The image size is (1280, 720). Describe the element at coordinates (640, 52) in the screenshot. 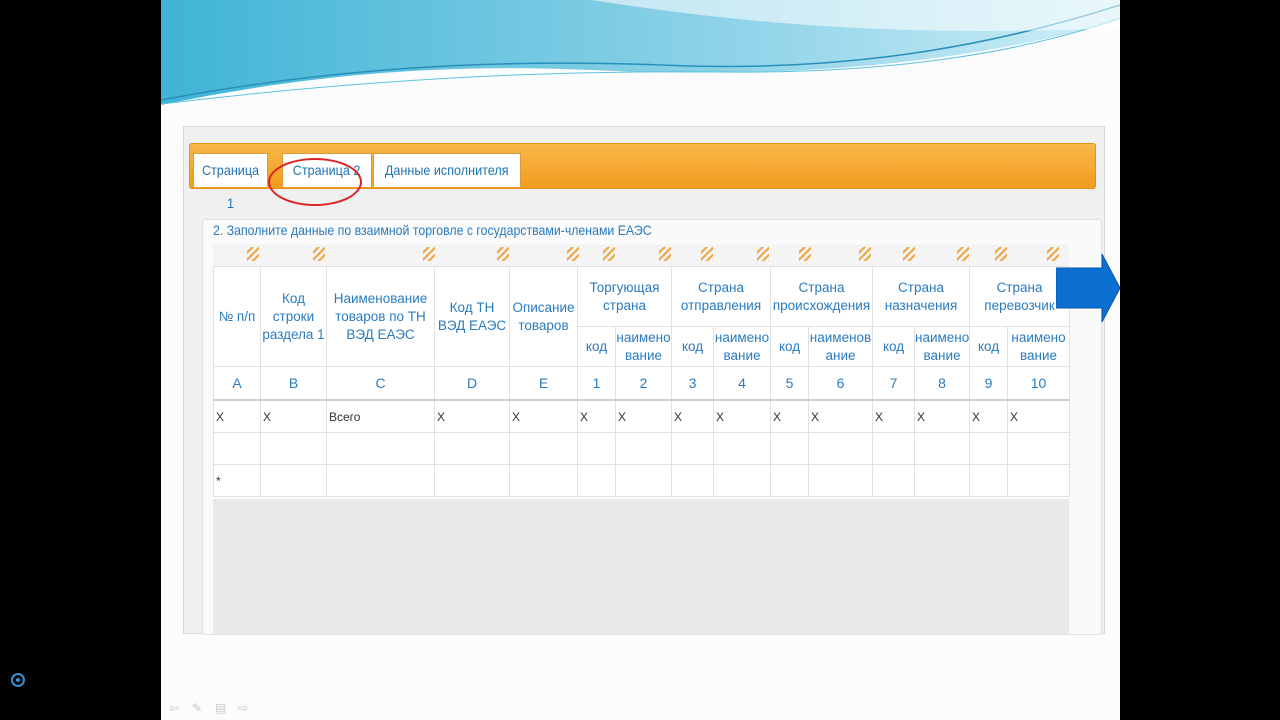

I see `header-wave-decoration` at that location.